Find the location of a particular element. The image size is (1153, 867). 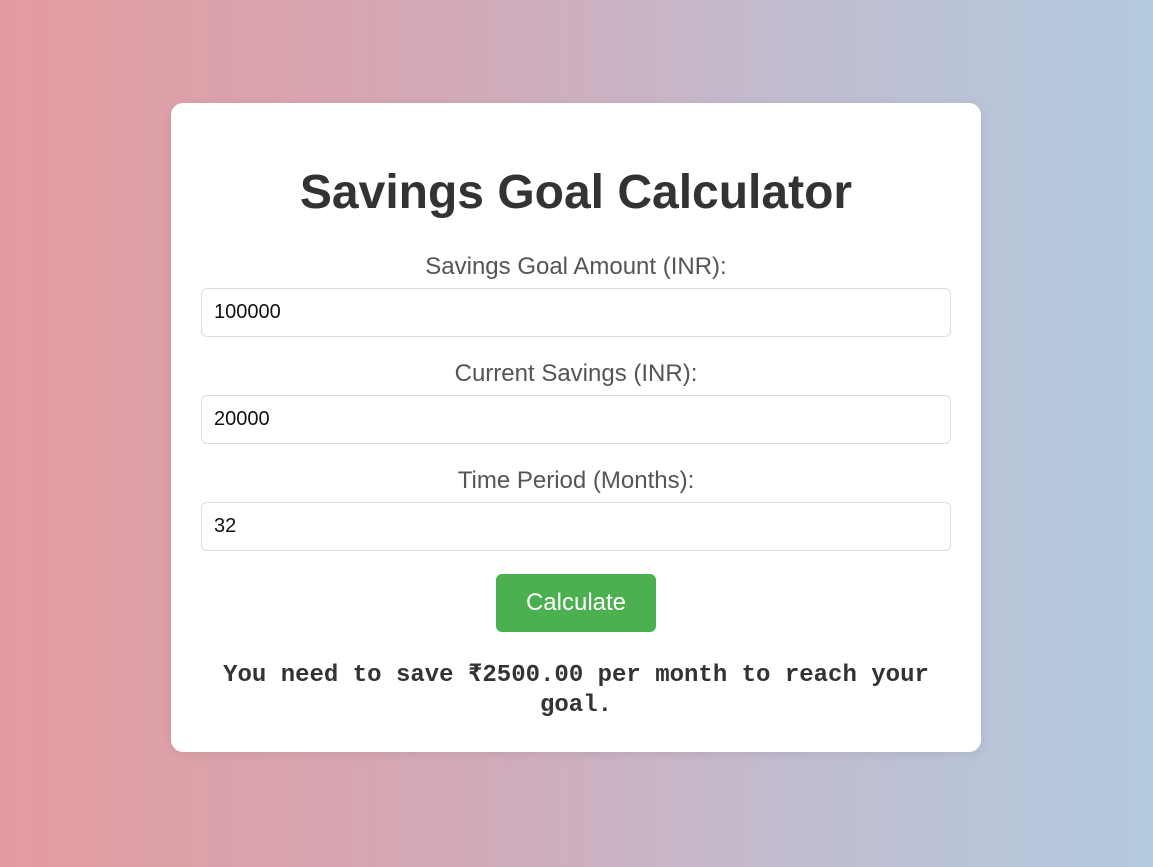

goal-amount-label: Savings Goal Amount (INR): is located at coordinates (576, 266).